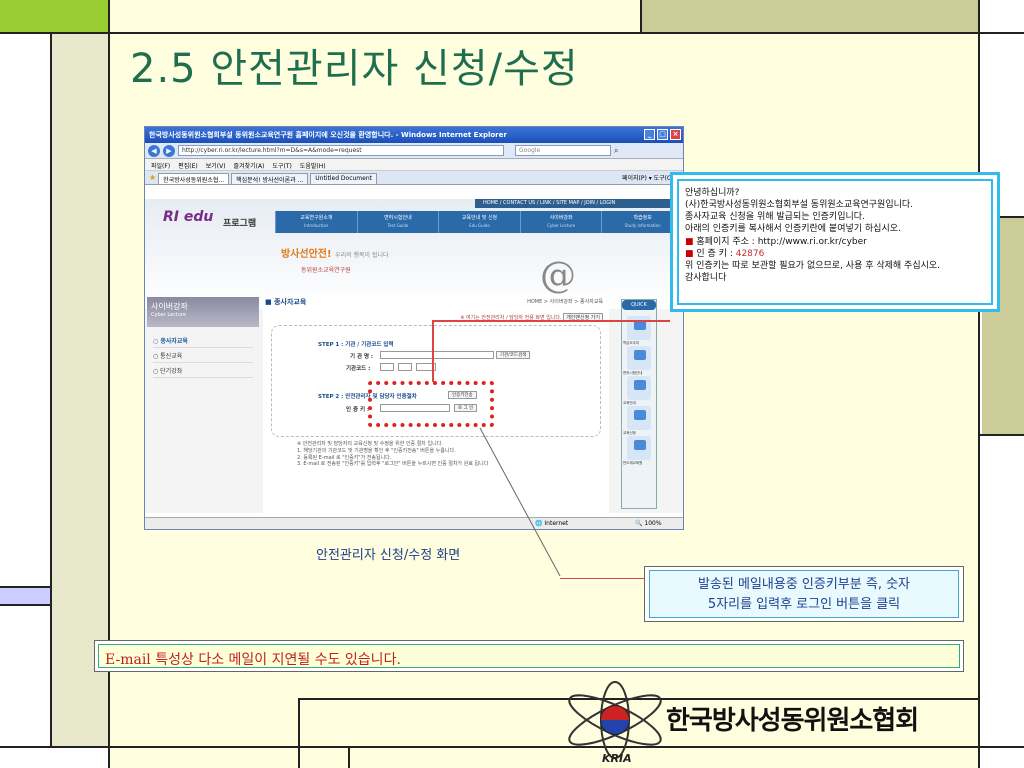 The image size is (1024, 768). I want to click on step1-label: STEP 1 : 기관 / 기관코드 입력, so click(356, 345).